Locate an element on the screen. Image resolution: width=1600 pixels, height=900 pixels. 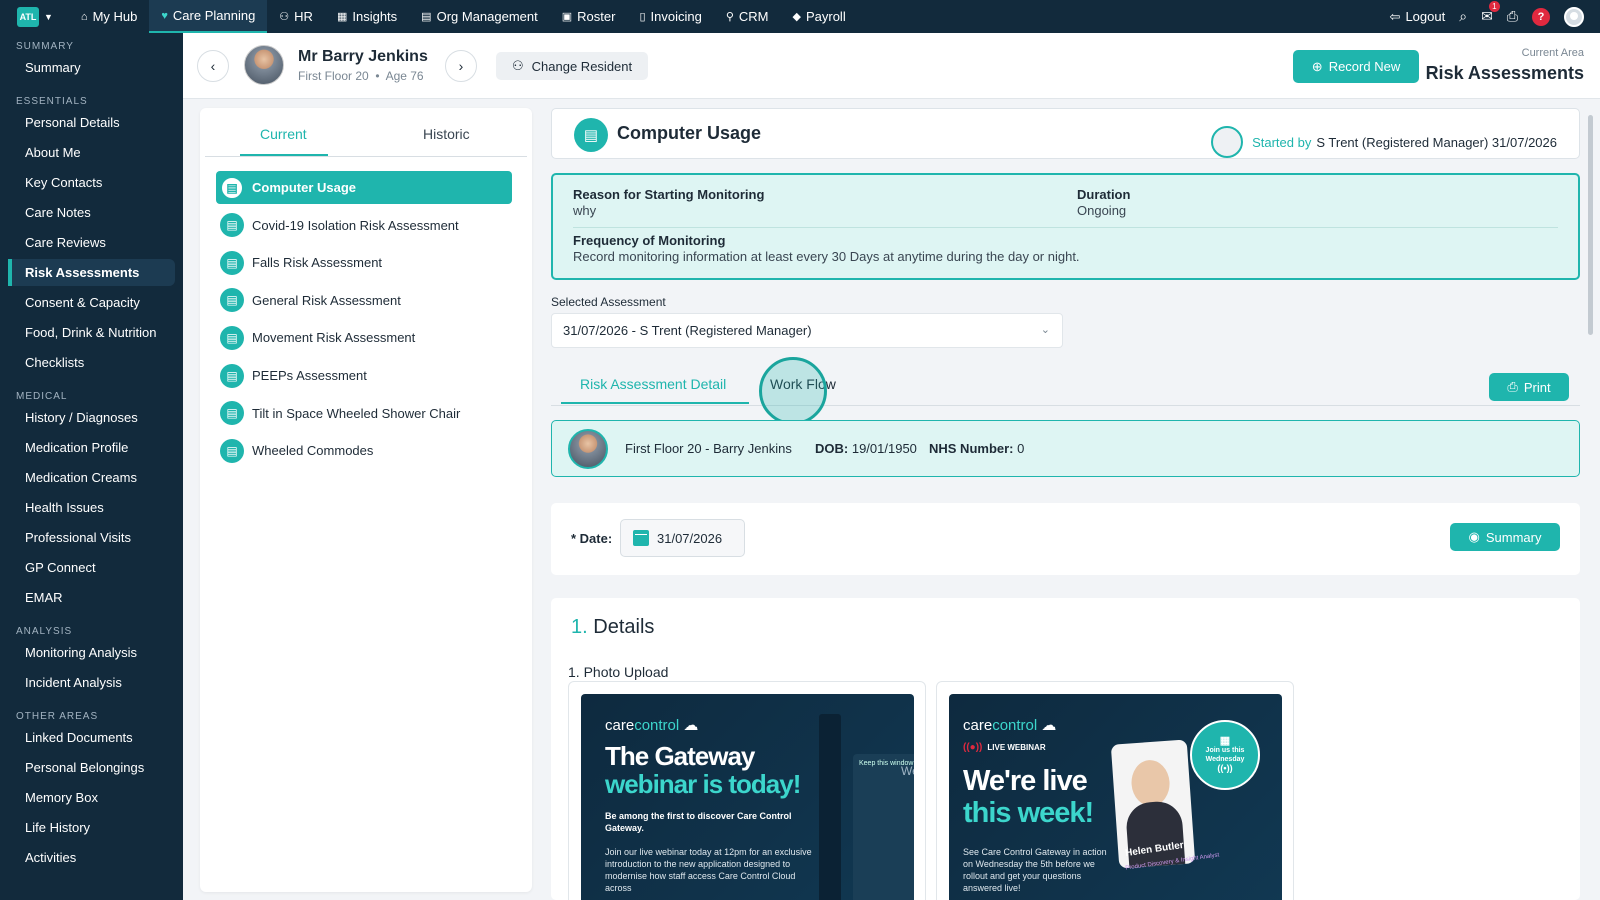
assessment-list-item: ▤ Falls Risk Assessment is located at coordinates (364, 262).